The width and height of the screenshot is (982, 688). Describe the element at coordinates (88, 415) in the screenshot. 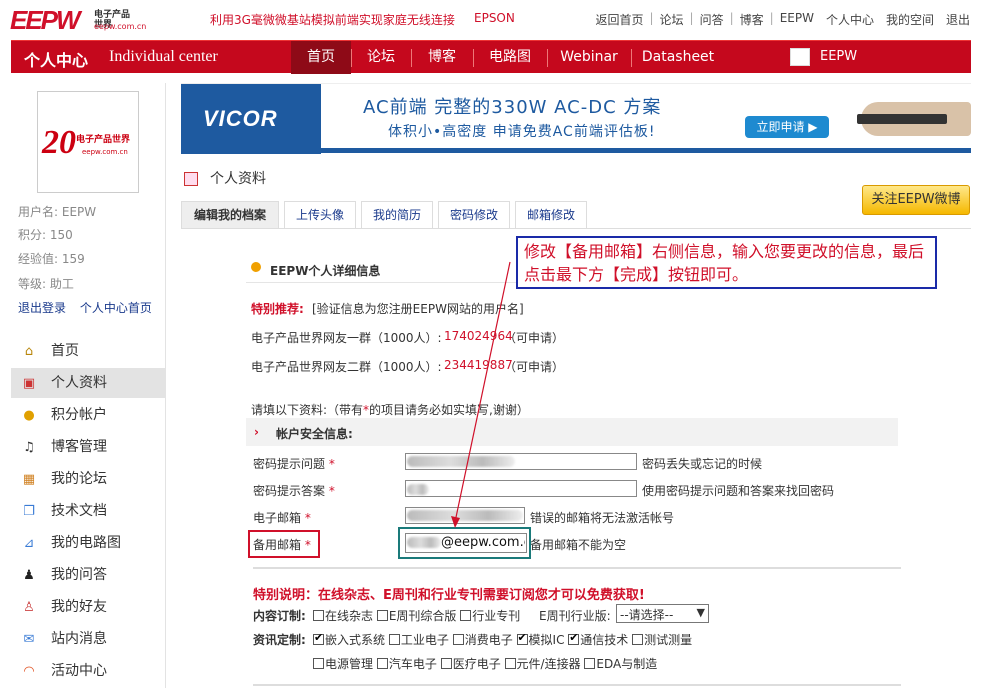

I see `sidebar-item-points: ● 积分帐户` at that location.